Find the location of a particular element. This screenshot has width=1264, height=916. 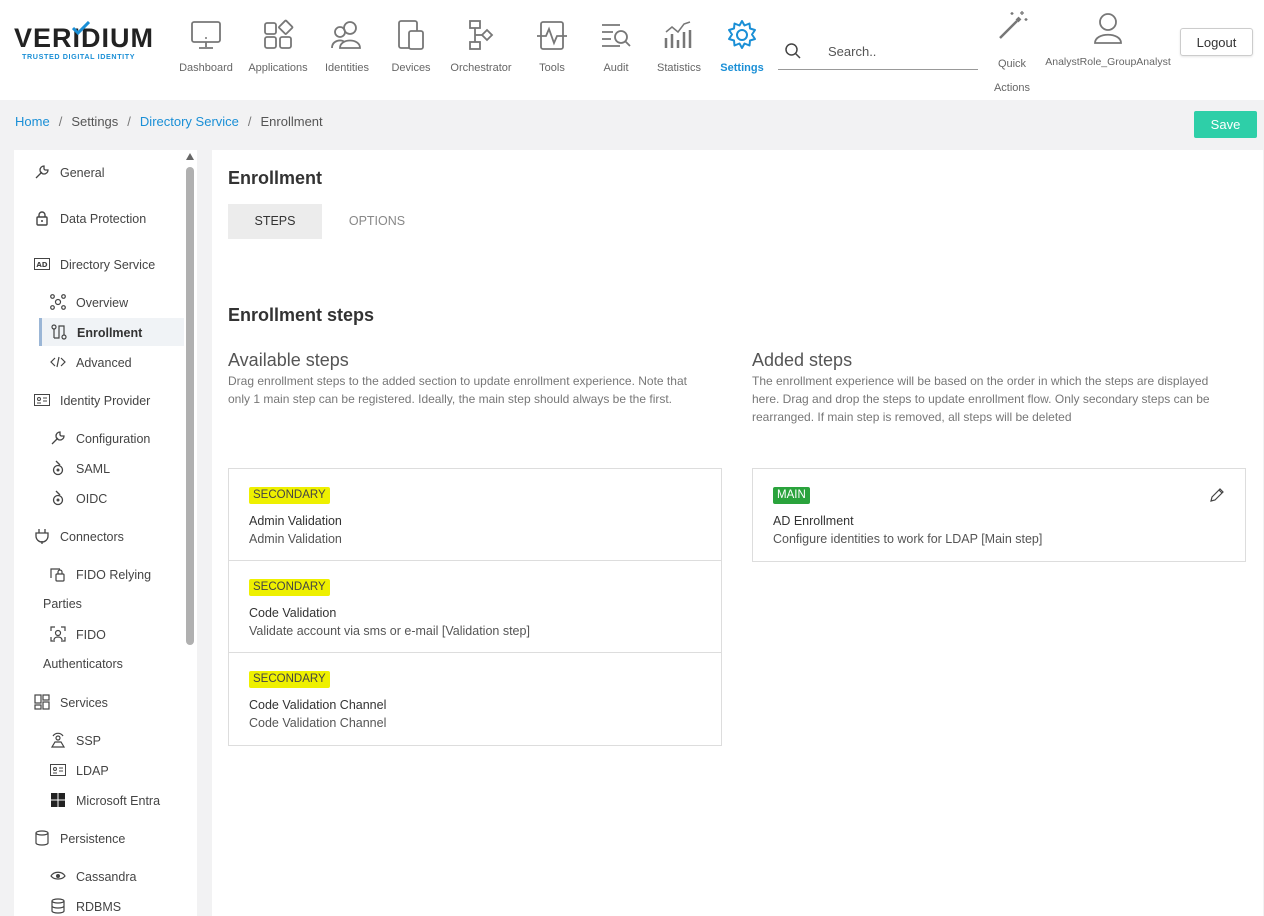

step-name: AD Enrollment is located at coordinates (813, 521).